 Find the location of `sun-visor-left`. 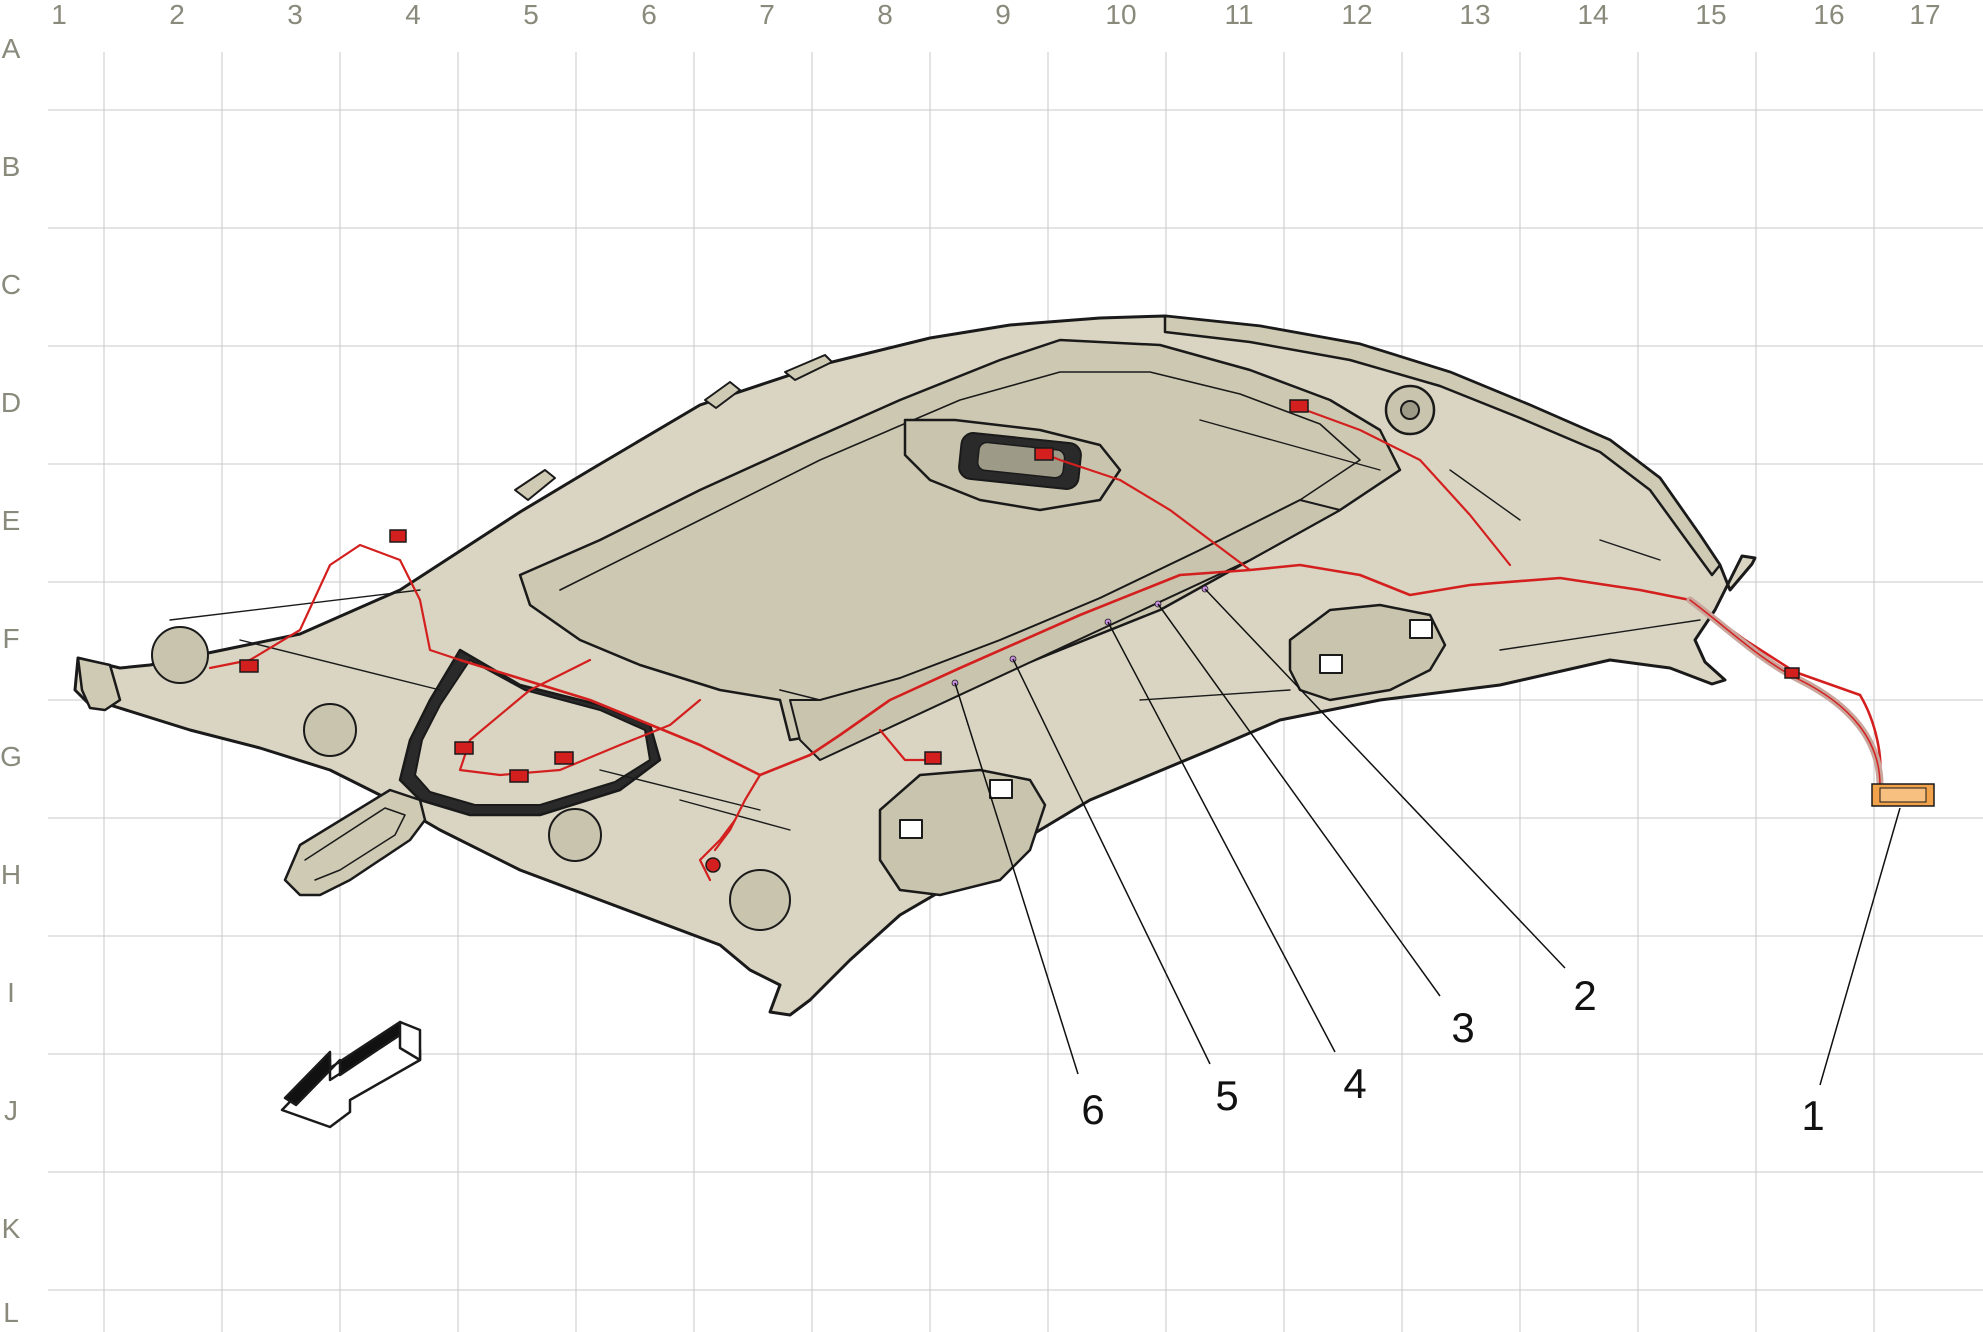

sun-visor-left is located at coordinates (355, 842).